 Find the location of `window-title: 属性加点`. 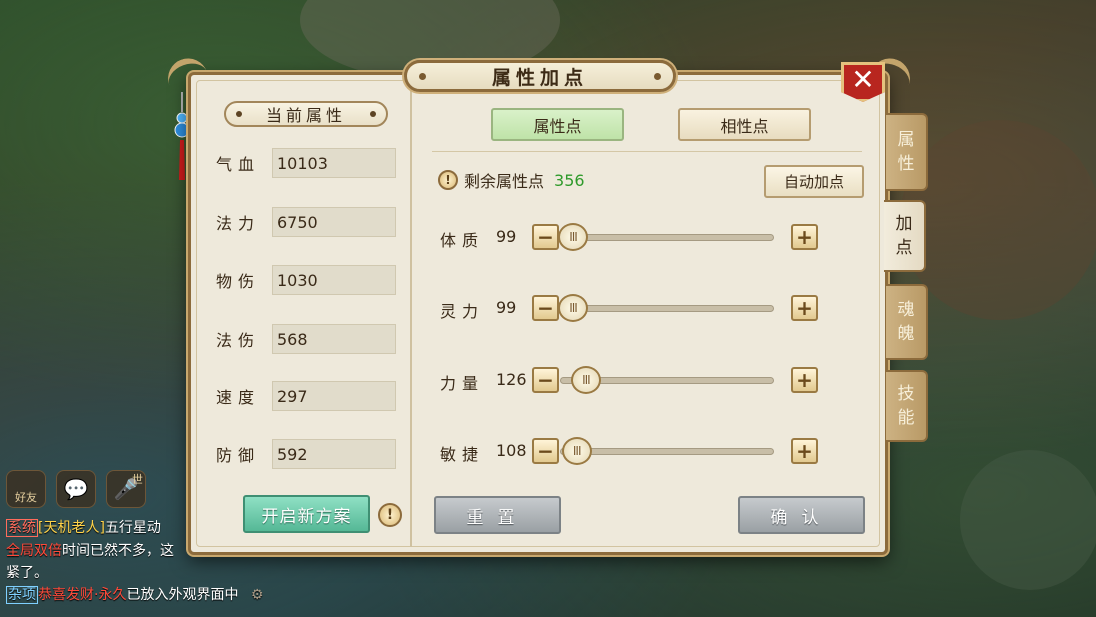

window-title: 属性加点 is located at coordinates (539, 77).